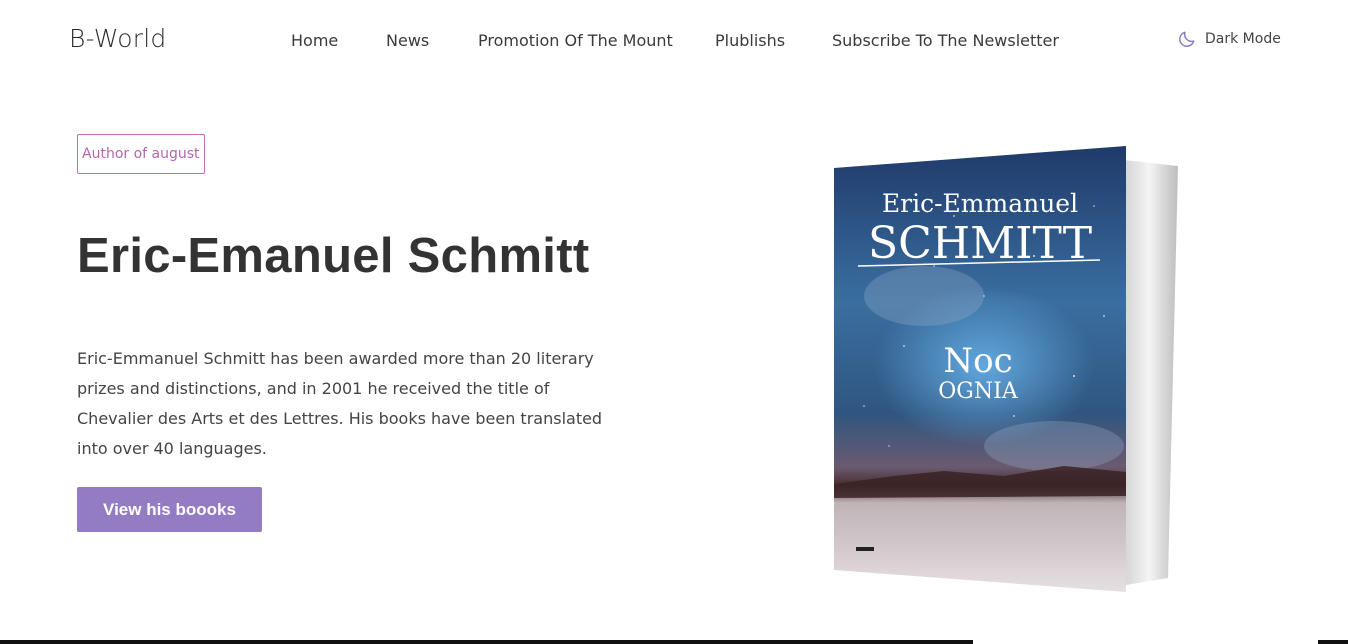 This screenshot has width=1348, height=644. What do you see at coordinates (333, 256) in the screenshot?
I see `author-title: Eric-Emanuel Schmitt` at bounding box center [333, 256].